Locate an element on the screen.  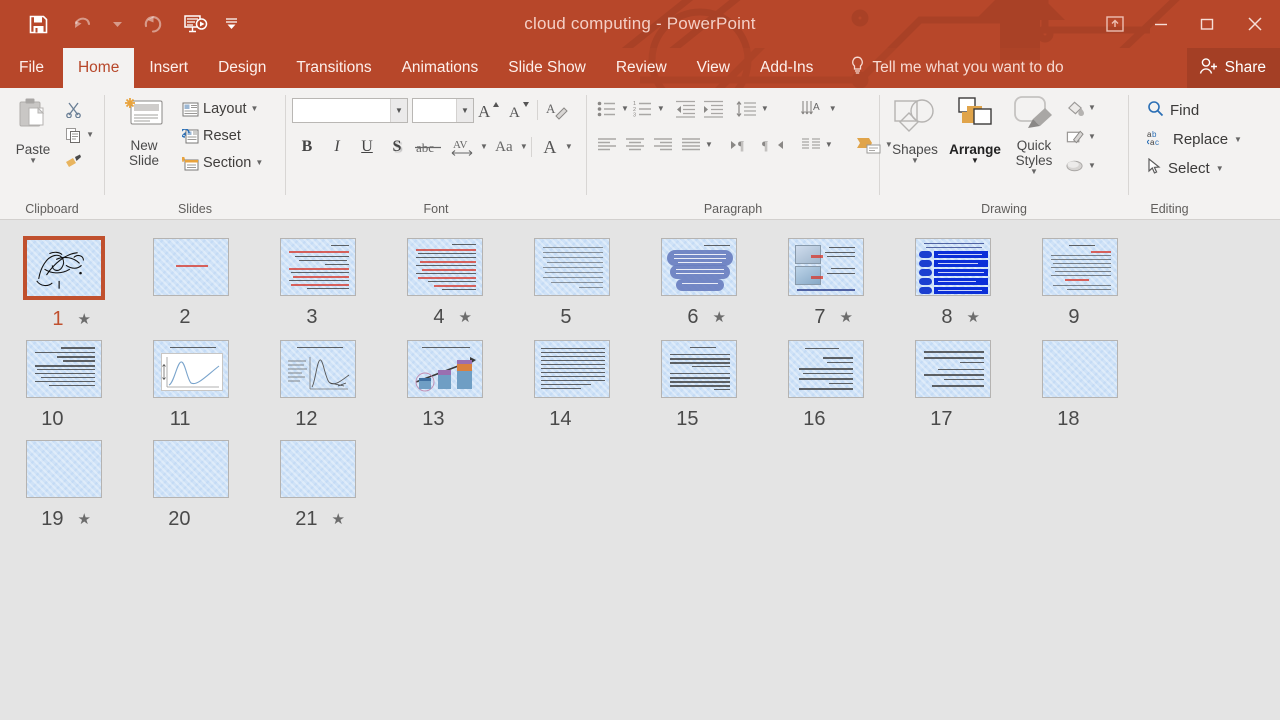
slide-thumbnail-20: 20 is located at coordinates (190, 485).